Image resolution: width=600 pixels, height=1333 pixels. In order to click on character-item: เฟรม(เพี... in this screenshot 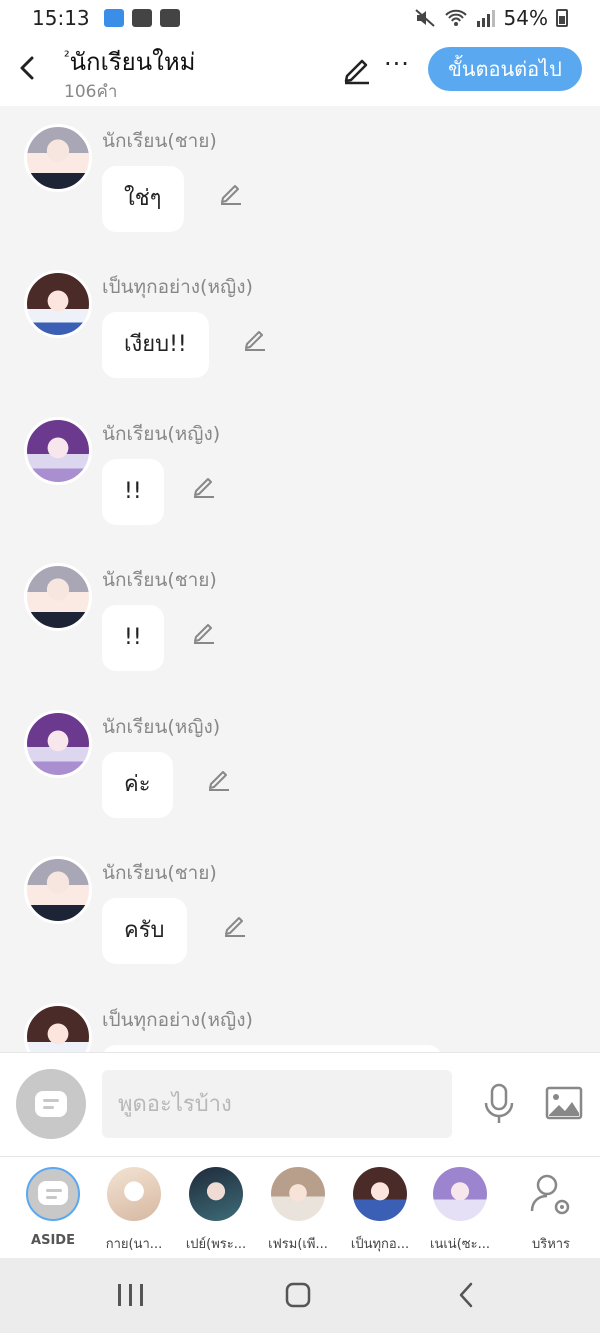, I will do `click(298, 1210)`.